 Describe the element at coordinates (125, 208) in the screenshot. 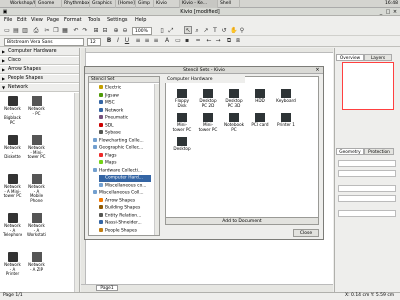

I see `tree-item: Building Shapes` at that location.